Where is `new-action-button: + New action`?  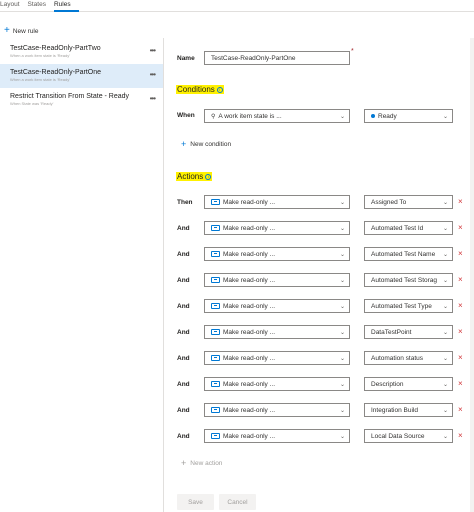
new-action-button: + New action is located at coordinates (201, 463).